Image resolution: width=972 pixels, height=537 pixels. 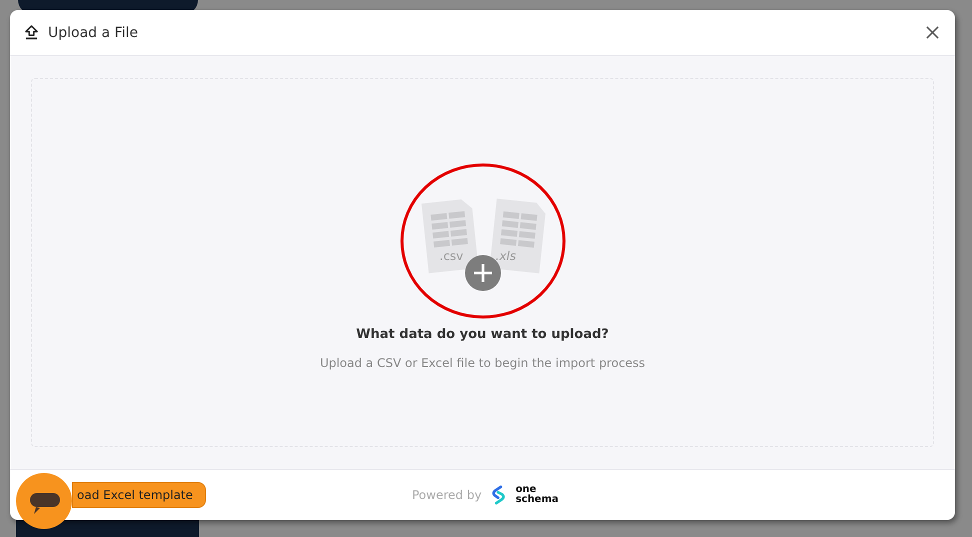 What do you see at coordinates (93, 32) in the screenshot?
I see `dialog-title: Upload a File` at bounding box center [93, 32].